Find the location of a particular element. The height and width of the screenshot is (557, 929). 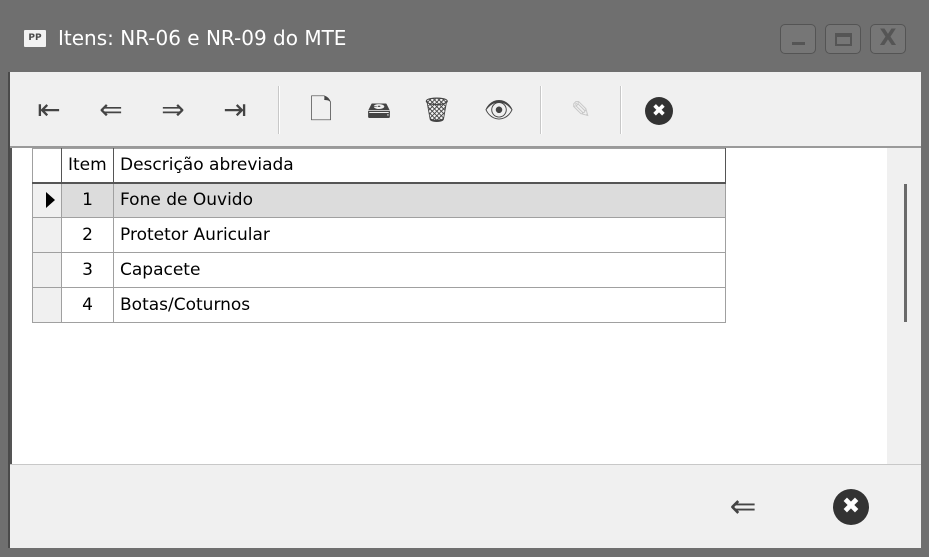

description-cell: Botas/Coturnos is located at coordinates (419, 305).